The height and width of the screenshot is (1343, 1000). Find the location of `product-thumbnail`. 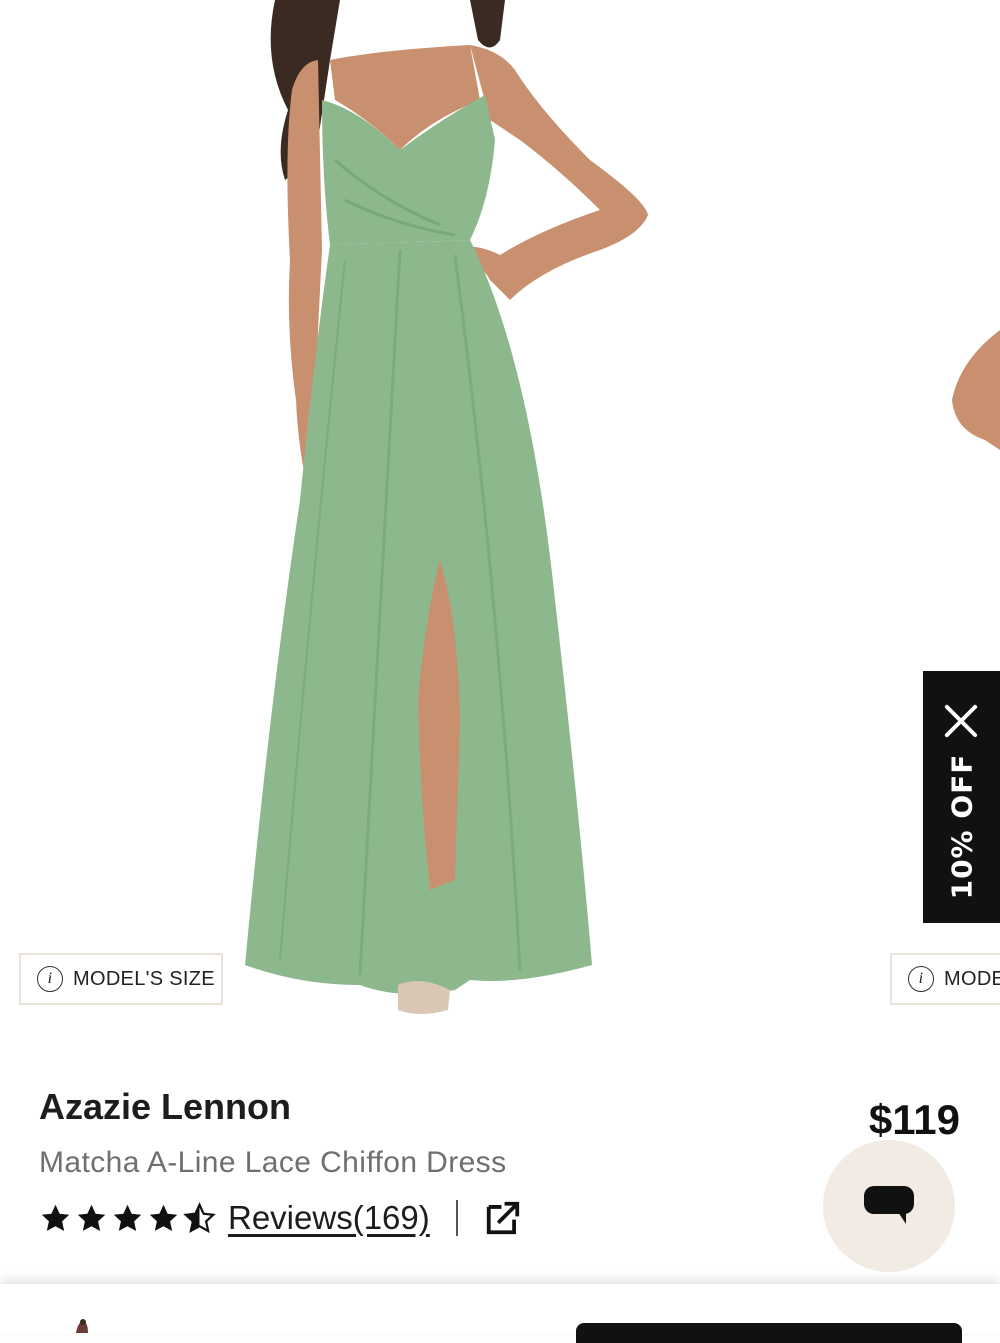

product-thumbnail is located at coordinates (81, 1325).